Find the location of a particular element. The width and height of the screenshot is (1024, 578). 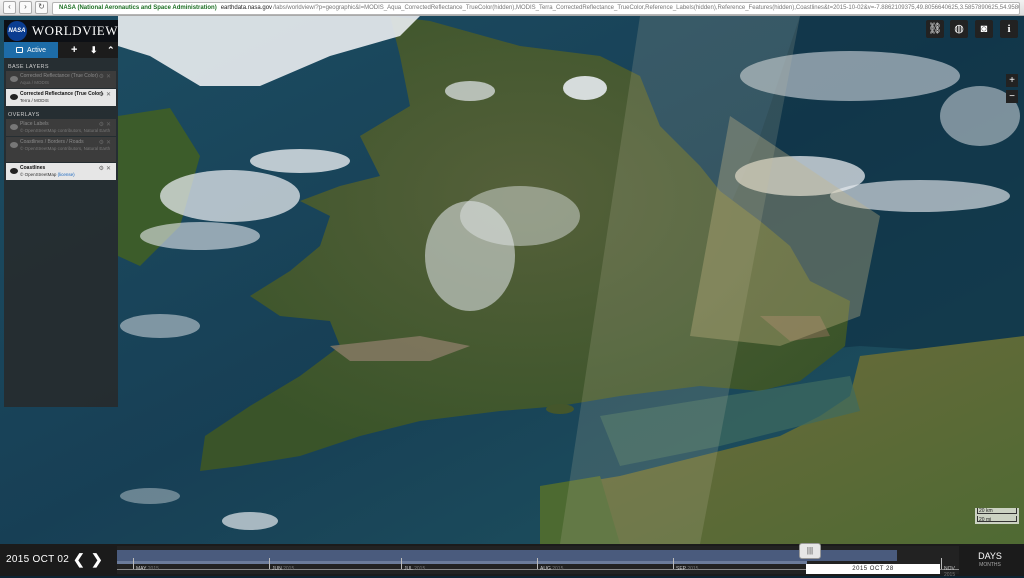

map-scale: 20 km 20 mi is located at coordinates (997, 516).